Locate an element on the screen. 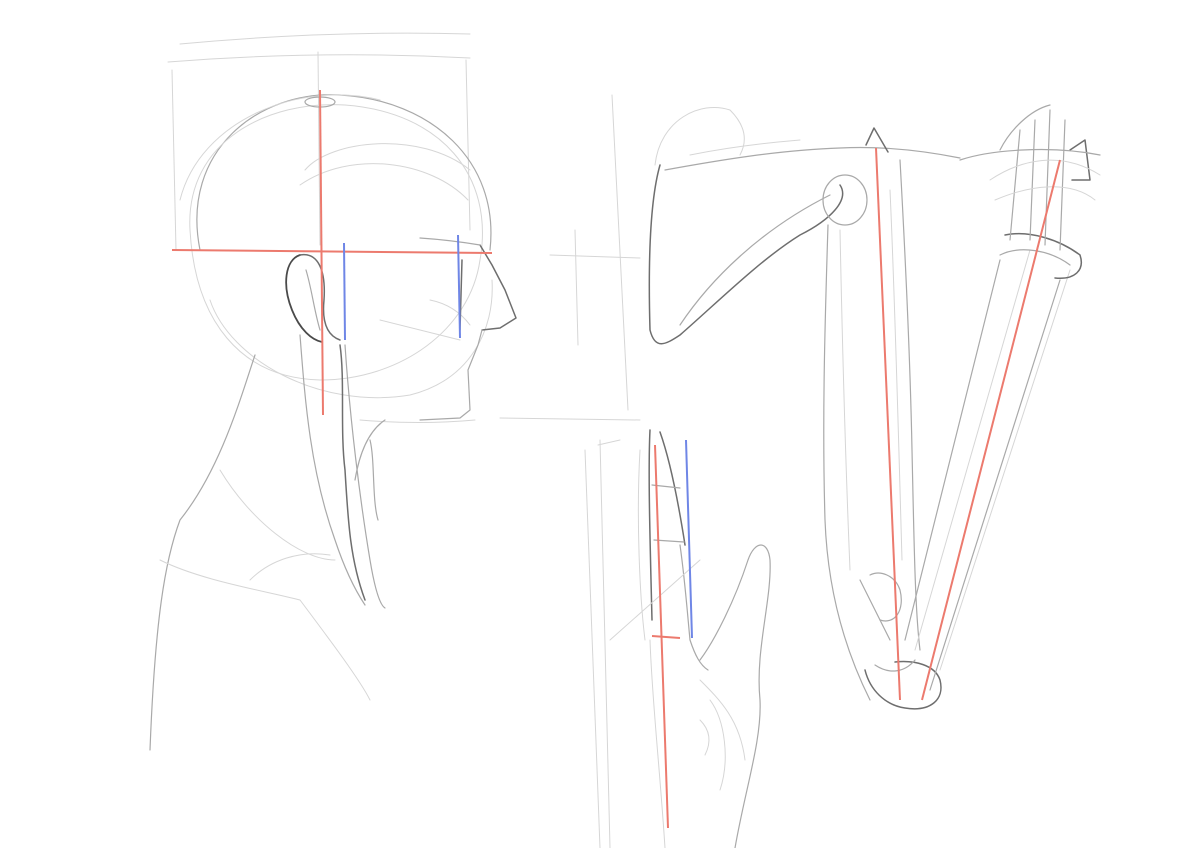  head-construction-lines is located at coordinates (332, 252).